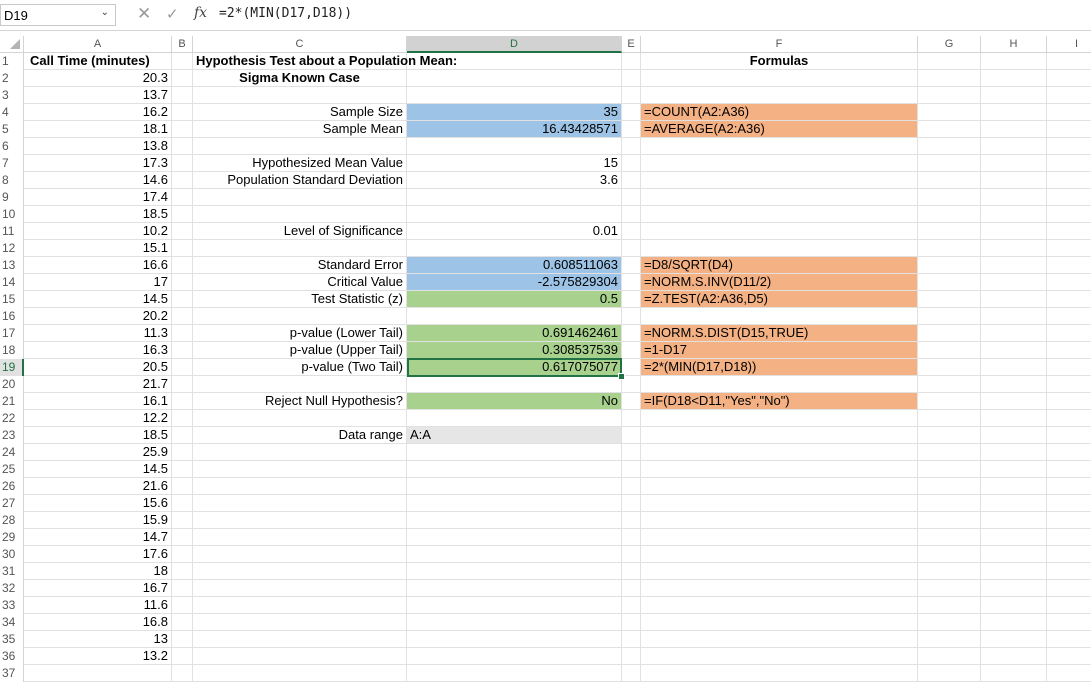  Describe the element at coordinates (779, 61) in the screenshot. I see `formulas-header: Formulas` at that location.